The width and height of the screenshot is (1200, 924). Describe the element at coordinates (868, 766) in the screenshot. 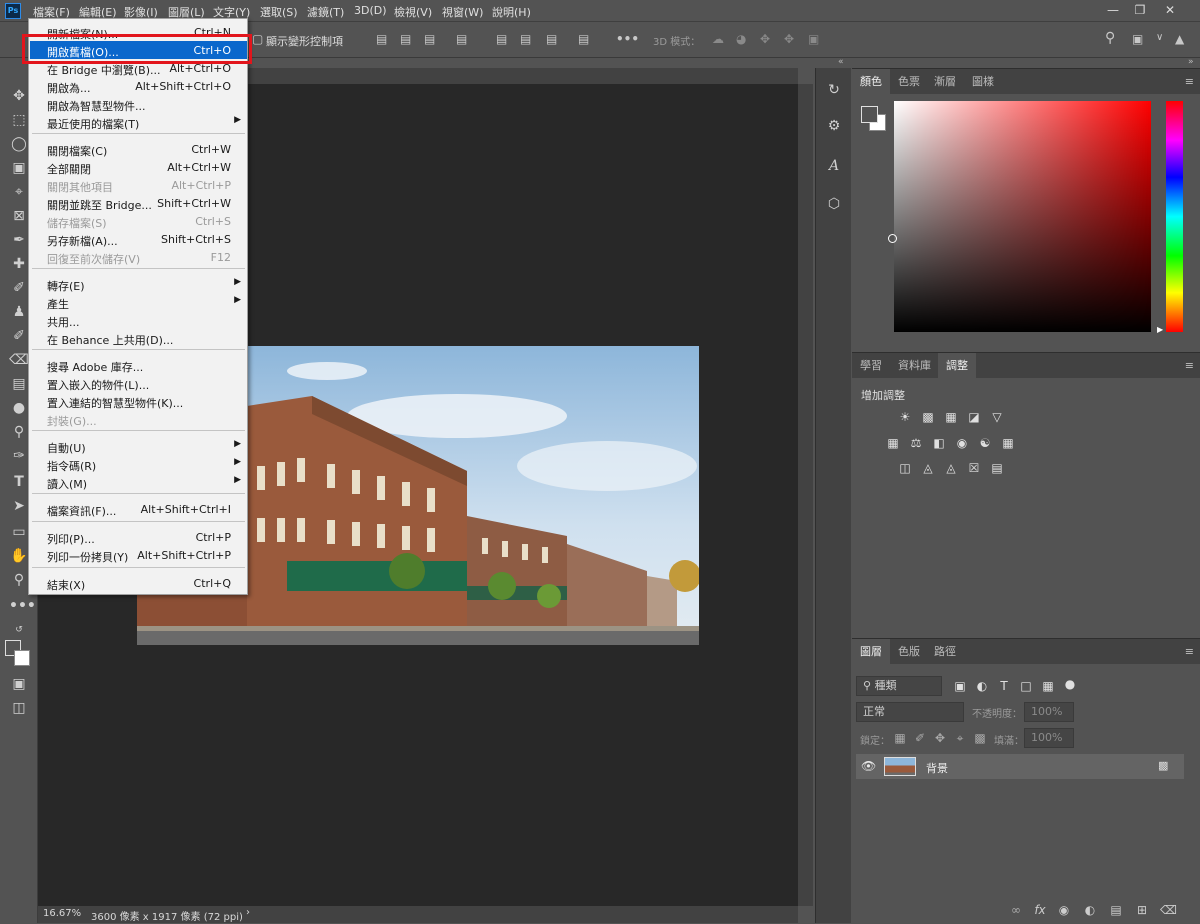

I see `eye-icon: 👁` at that location.